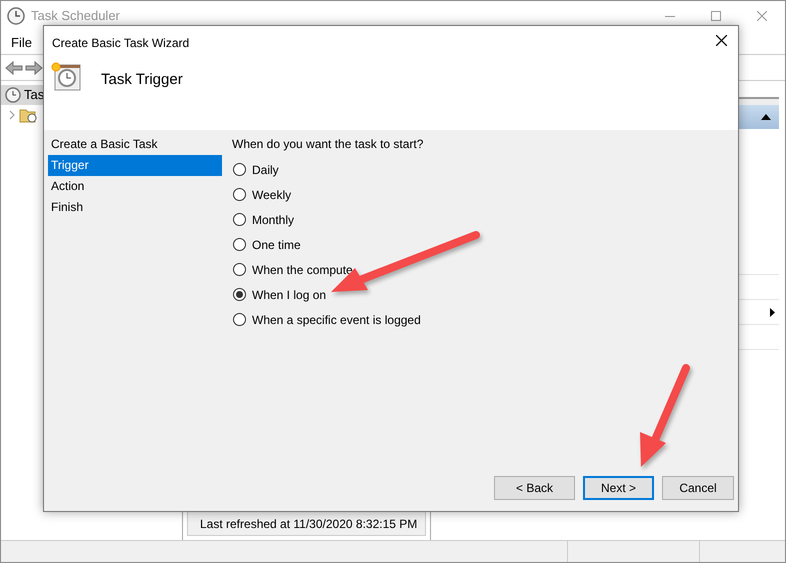 The image size is (786, 563). Describe the element at coordinates (272, 195) in the screenshot. I see `option-label: Weekly` at that location.